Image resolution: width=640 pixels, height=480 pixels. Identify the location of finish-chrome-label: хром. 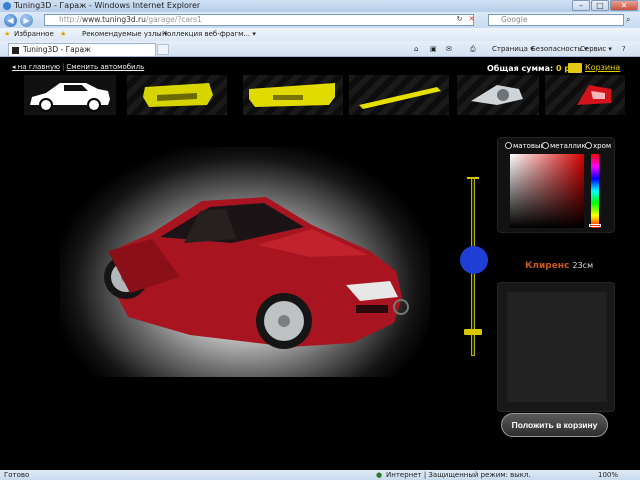
(602, 146).